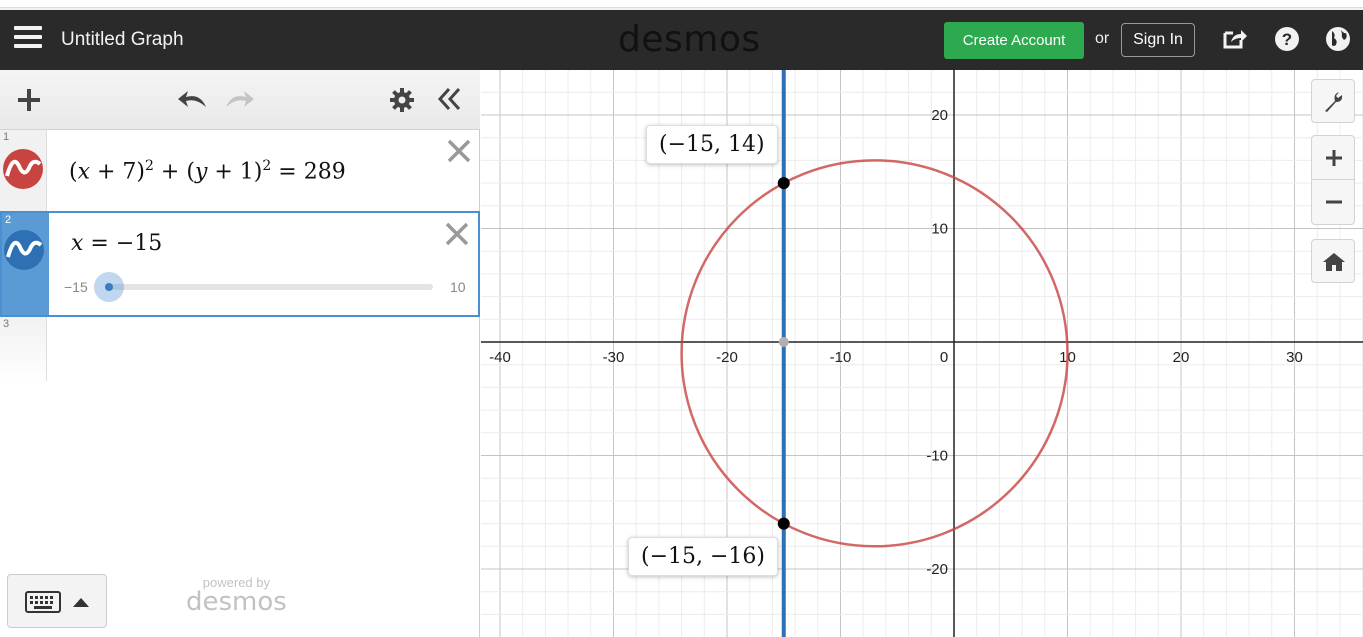 Image resolution: width=1363 pixels, height=637 pixels. I want to click on expression-row-1: 1 (x + 7)2 + (y + 1)2 = 289, so click(240, 171).